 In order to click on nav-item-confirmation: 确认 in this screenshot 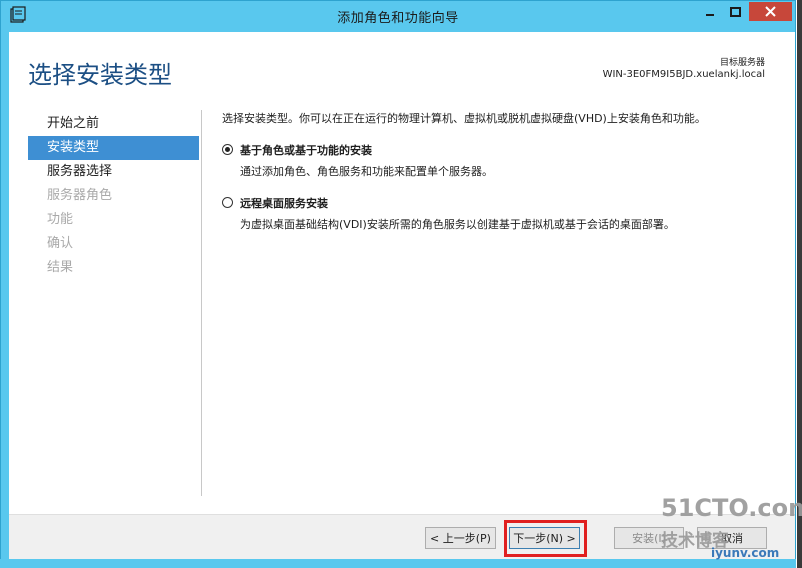, I will do `click(60, 243)`.